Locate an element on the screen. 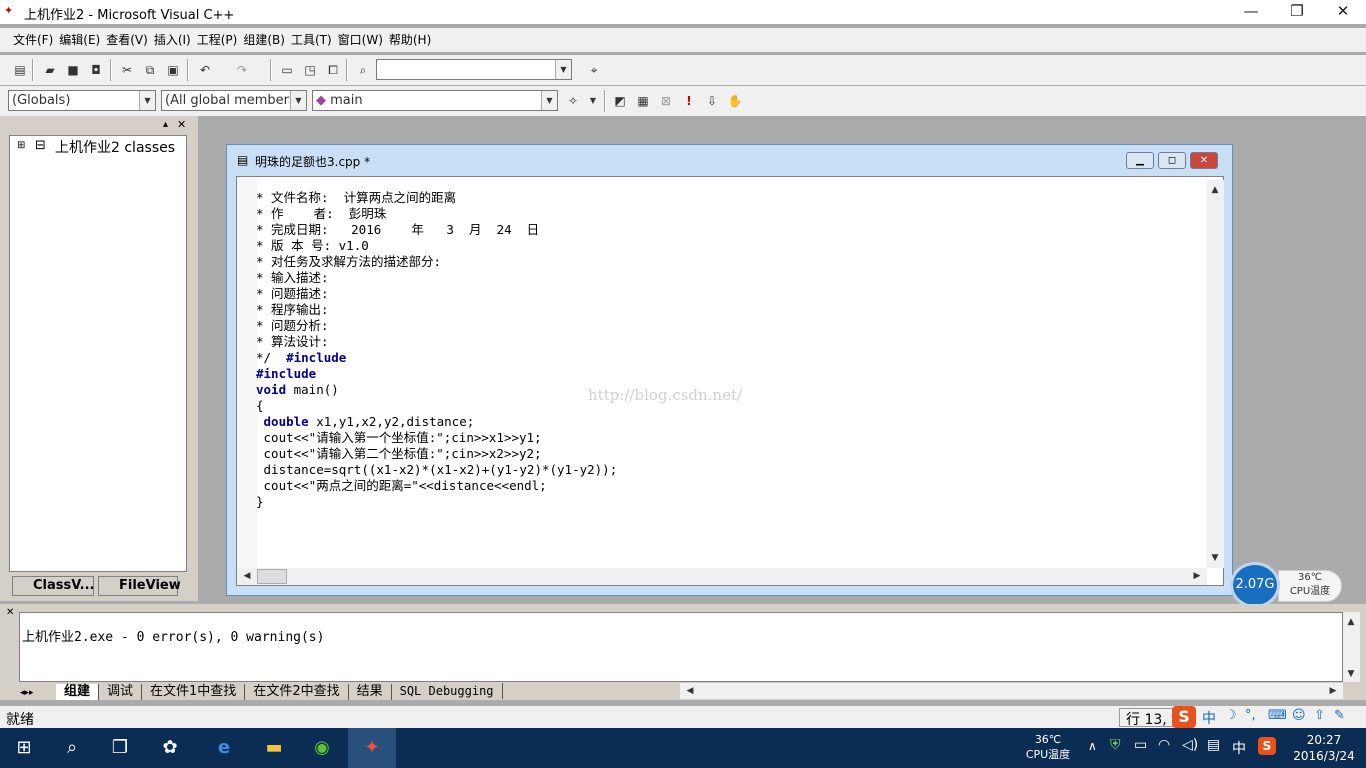 Image resolution: width=1366 pixels, height=768 pixels. app-store-icon: ✿ is located at coordinates (170, 748).